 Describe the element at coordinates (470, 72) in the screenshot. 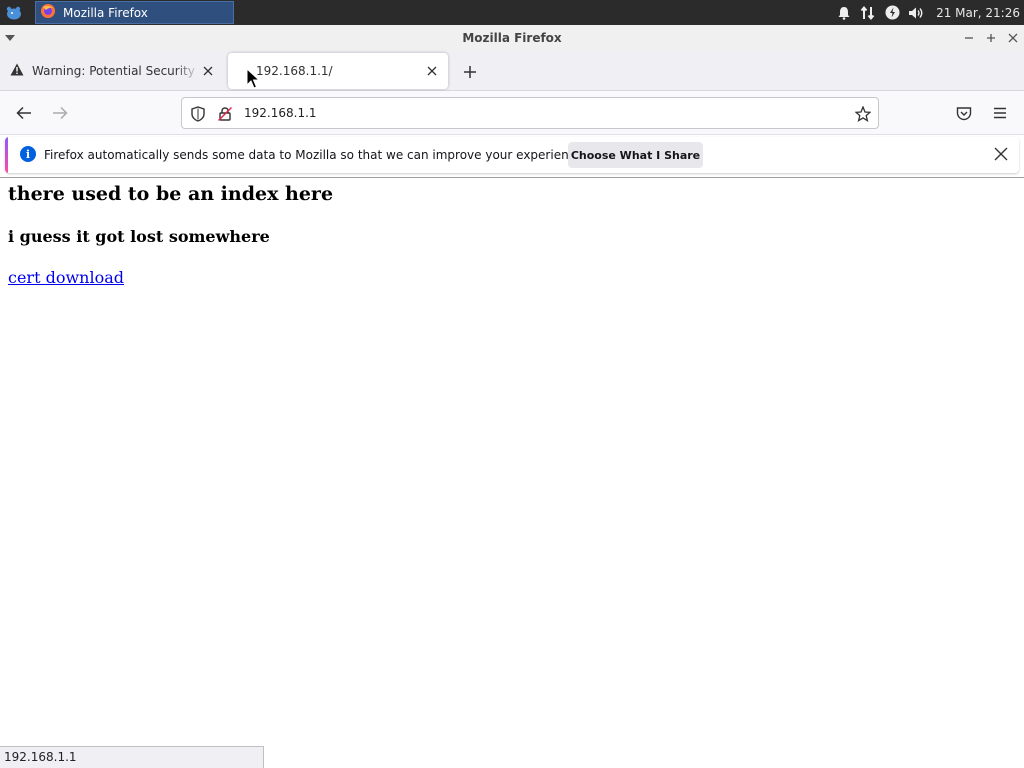

I see `new-tab-plus-icon` at that location.